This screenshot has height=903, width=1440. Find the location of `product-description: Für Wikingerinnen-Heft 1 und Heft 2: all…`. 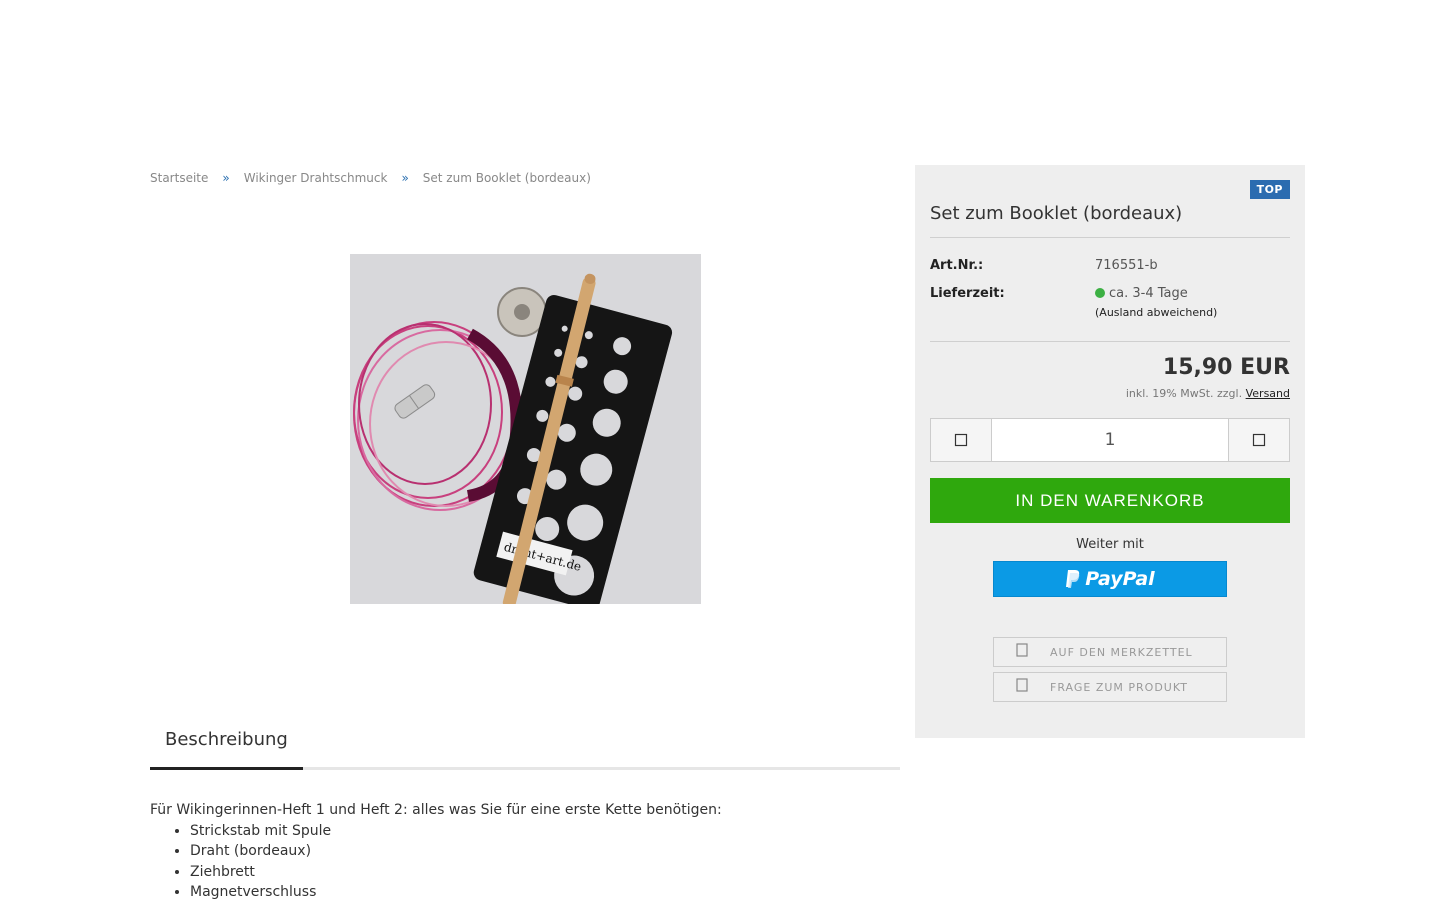

product-description: Für Wikingerinnen-Heft 1 und Heft 2: all… is located at coordinates (525, 851).